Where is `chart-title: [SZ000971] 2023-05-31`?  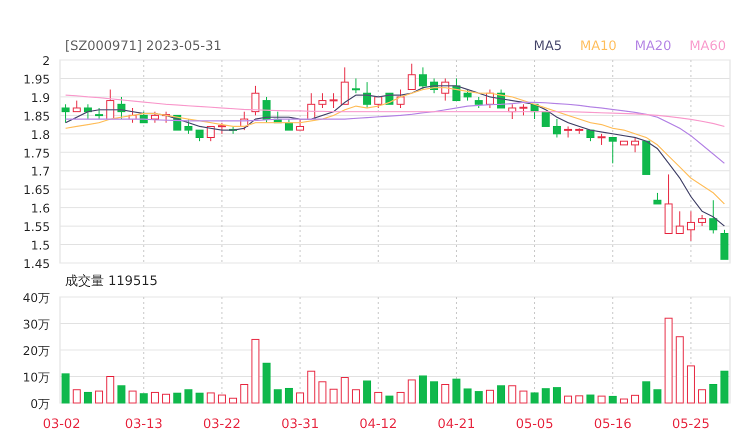
chart-title: [SZ000971] 2023-05-31 is located at coordinates (143, 46).